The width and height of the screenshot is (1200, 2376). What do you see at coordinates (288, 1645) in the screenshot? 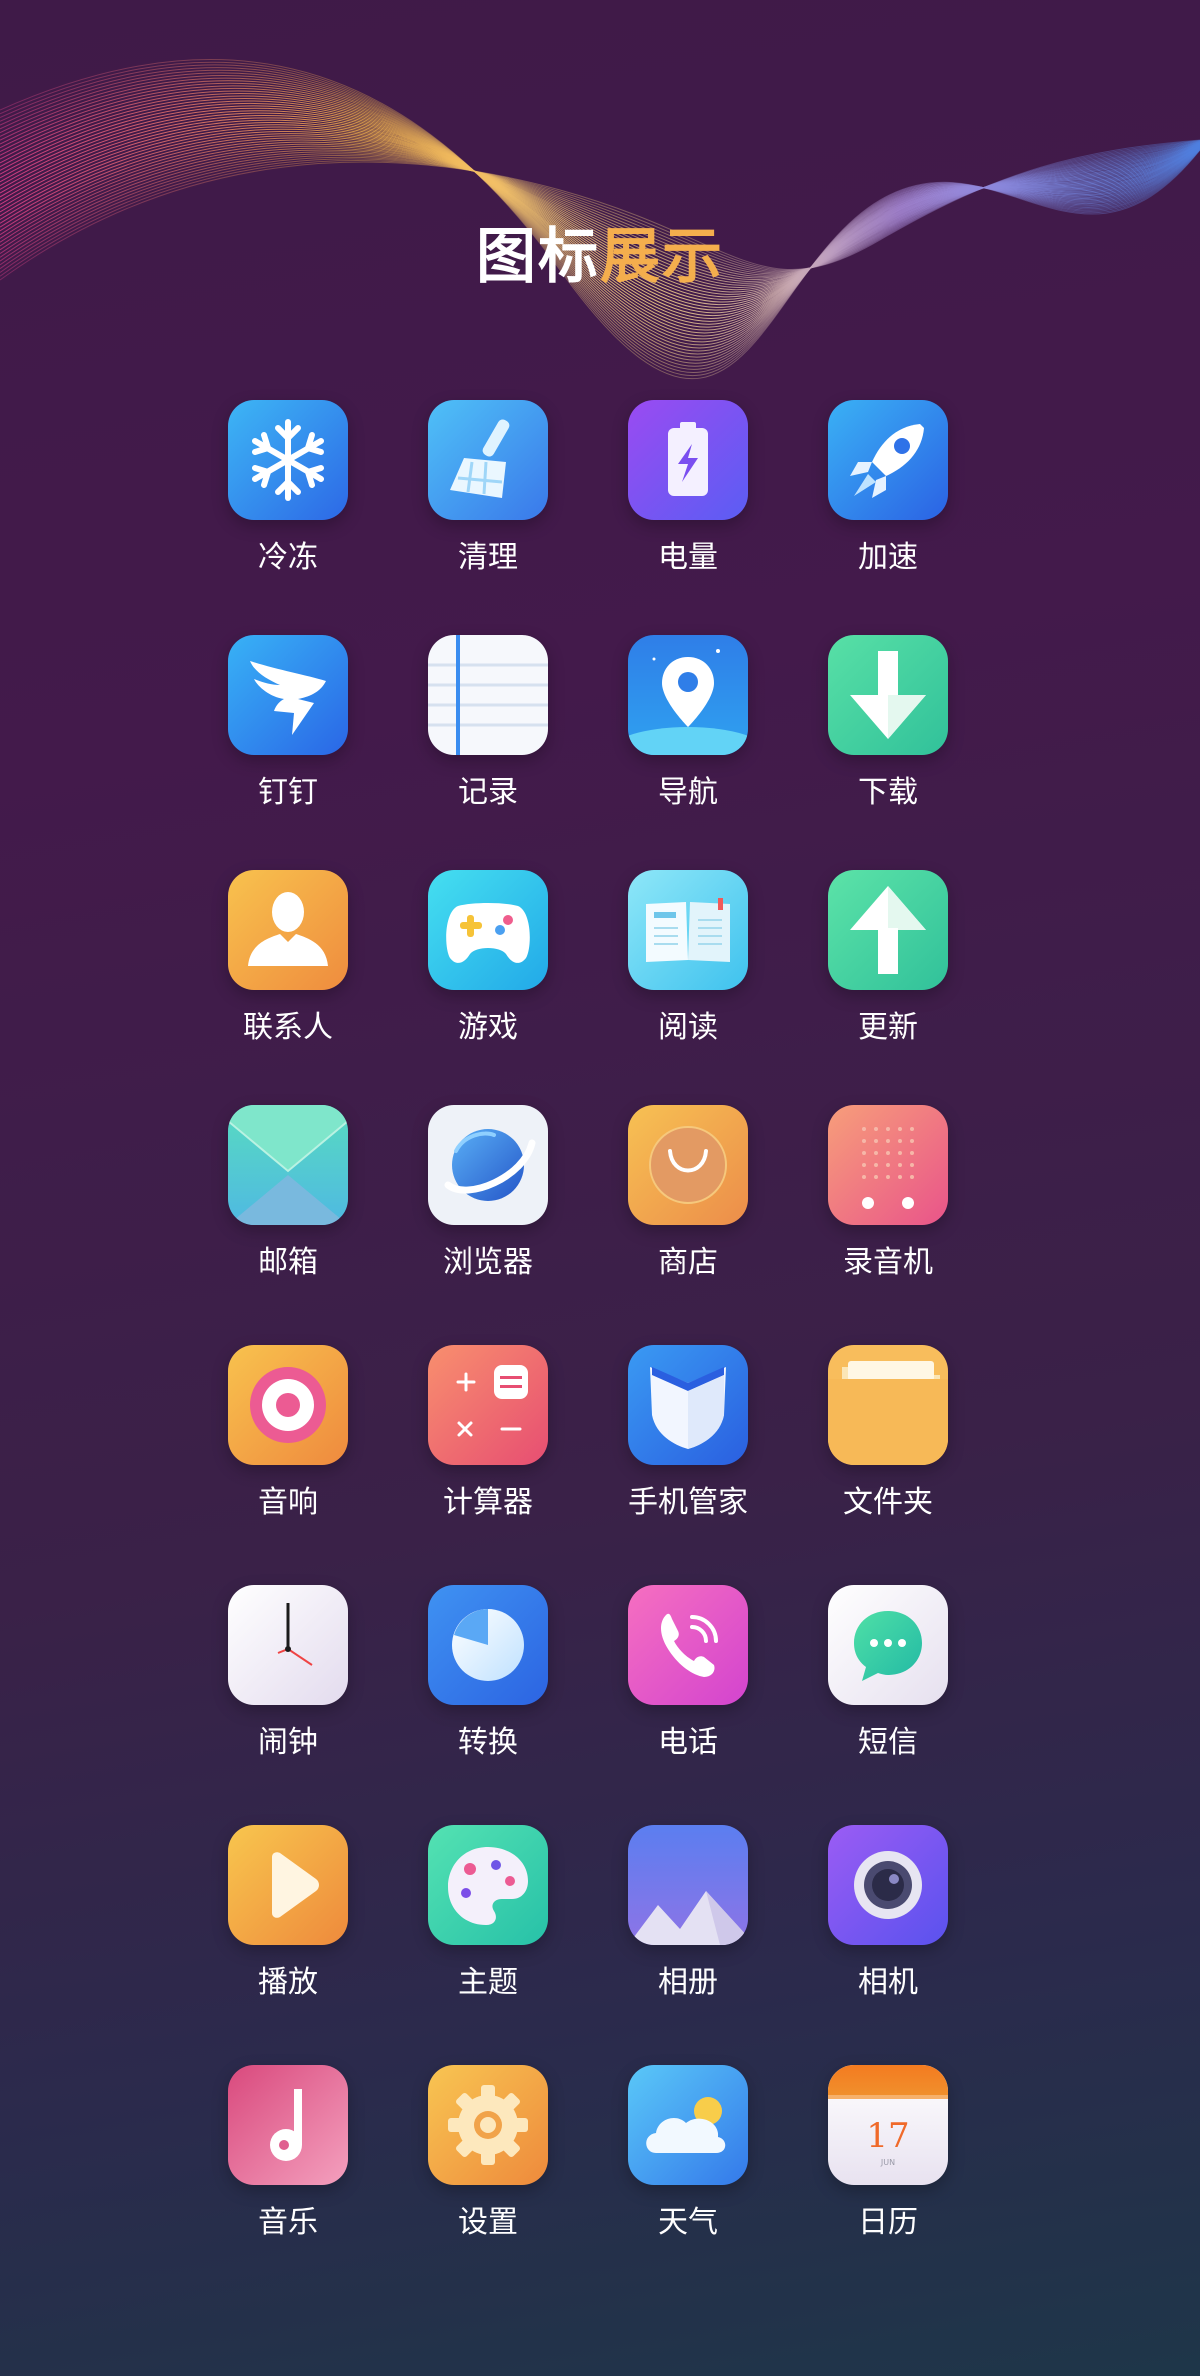
I see `clock-icon` at bounding box center [288, 1645].